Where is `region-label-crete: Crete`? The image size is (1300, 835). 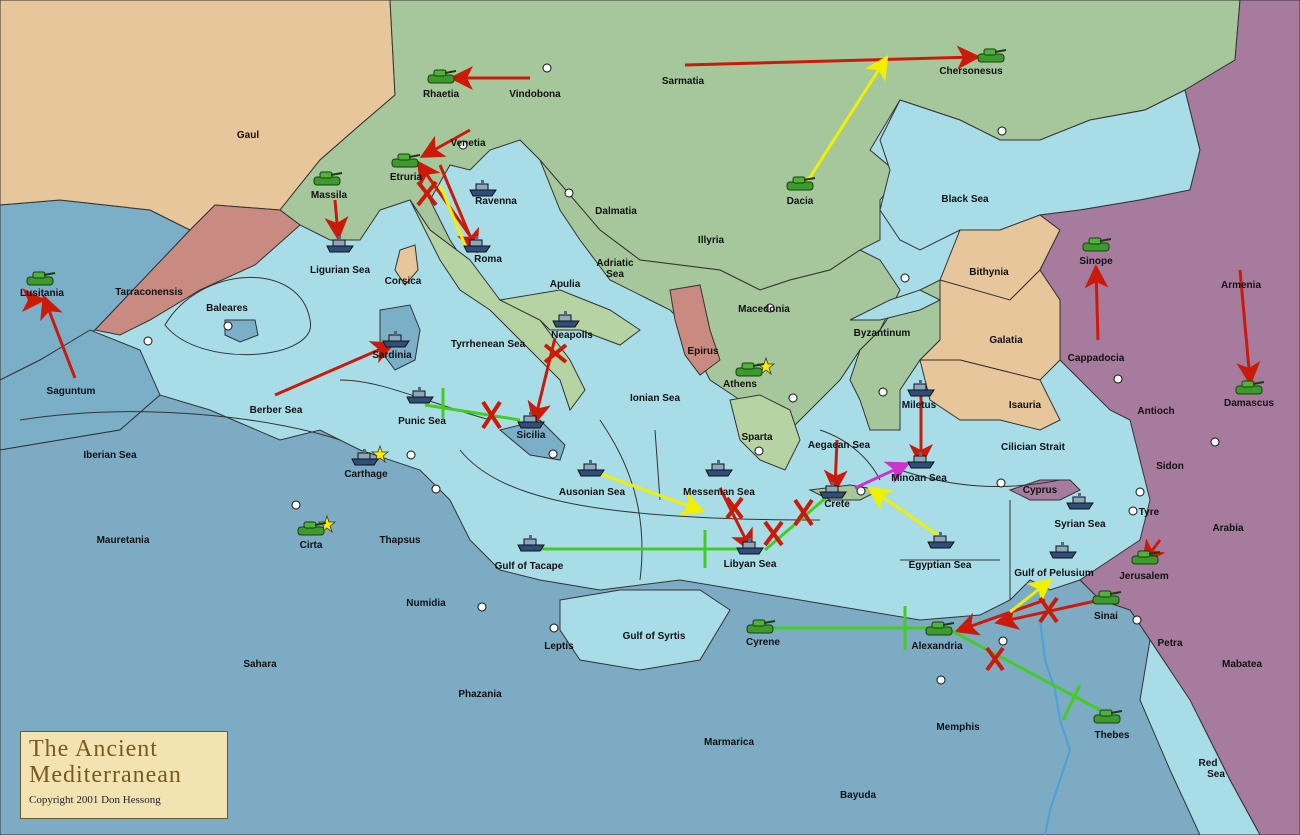
region-label-crete: Crete is located at coordinates (837, 504).